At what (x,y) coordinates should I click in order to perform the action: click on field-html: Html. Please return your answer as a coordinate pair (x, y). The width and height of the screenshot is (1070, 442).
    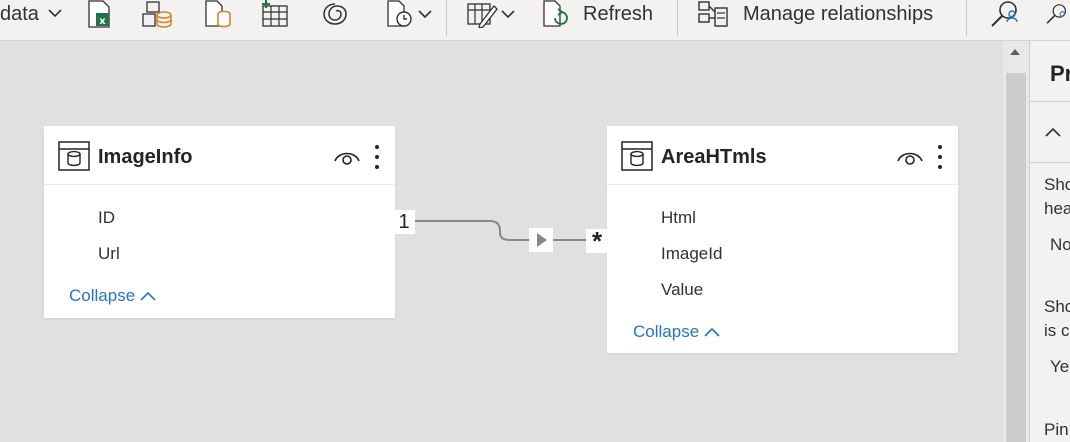
    Looking at the image, I should click on (678, 218).